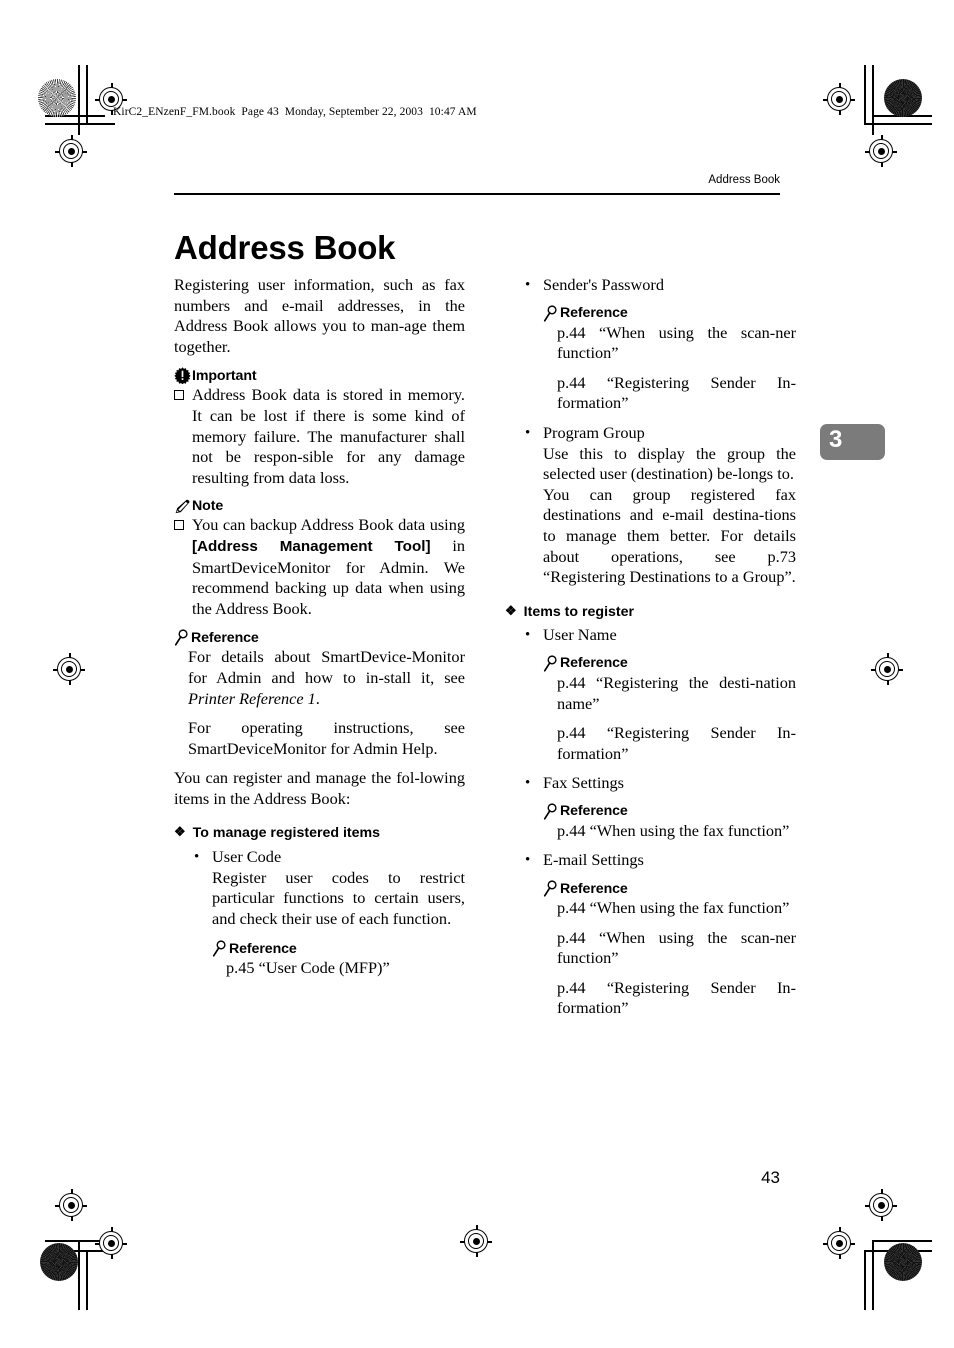  What do you see at coordinates (57, 98) in the screenshot?
I see `print-density-target-top-left` at bounding box center [57, 98].